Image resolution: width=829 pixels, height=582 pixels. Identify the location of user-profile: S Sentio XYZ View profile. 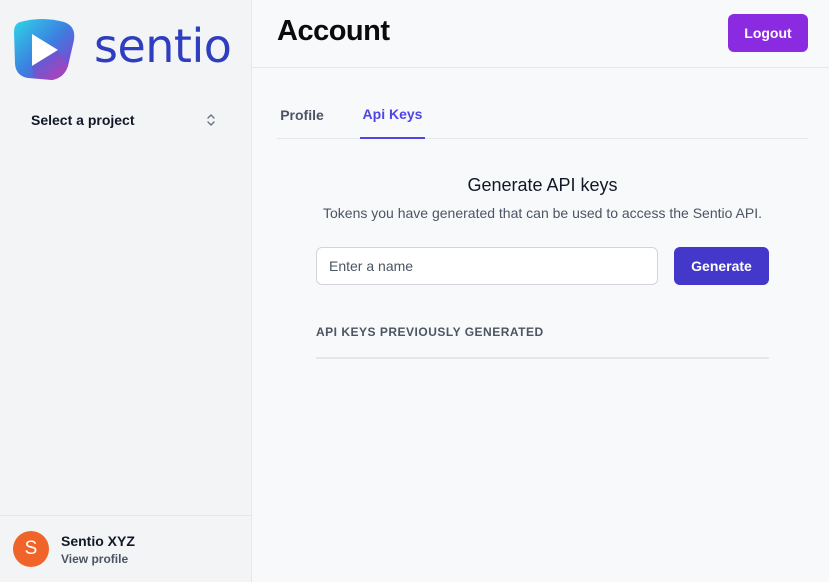
(126, 548).